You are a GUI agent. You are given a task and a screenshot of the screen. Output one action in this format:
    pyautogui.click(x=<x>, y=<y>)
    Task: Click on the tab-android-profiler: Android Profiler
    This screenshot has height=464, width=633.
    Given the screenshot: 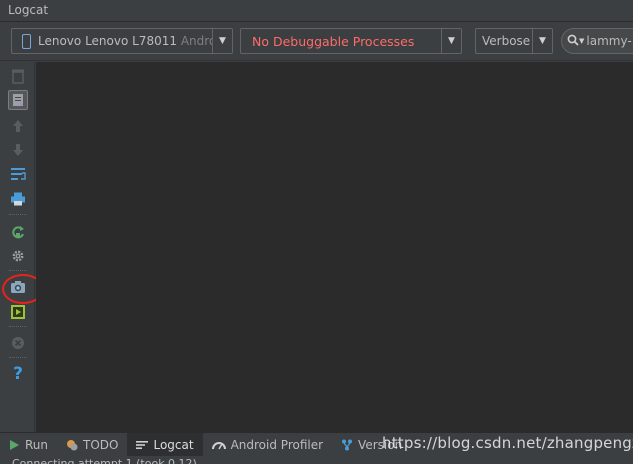 What is the action you would take?
    pyautogui.click(x=267, y=444)
    